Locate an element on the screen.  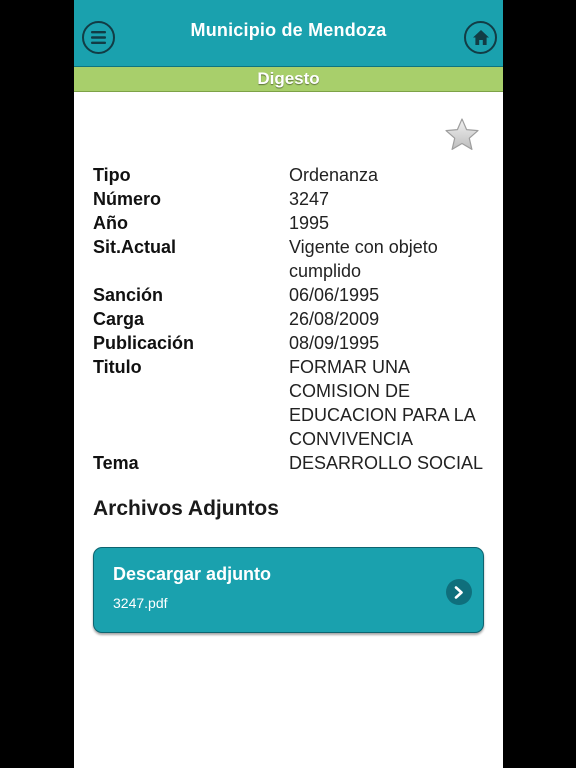
detail-label: Sit.Actual is located at coordinates (135, 247).